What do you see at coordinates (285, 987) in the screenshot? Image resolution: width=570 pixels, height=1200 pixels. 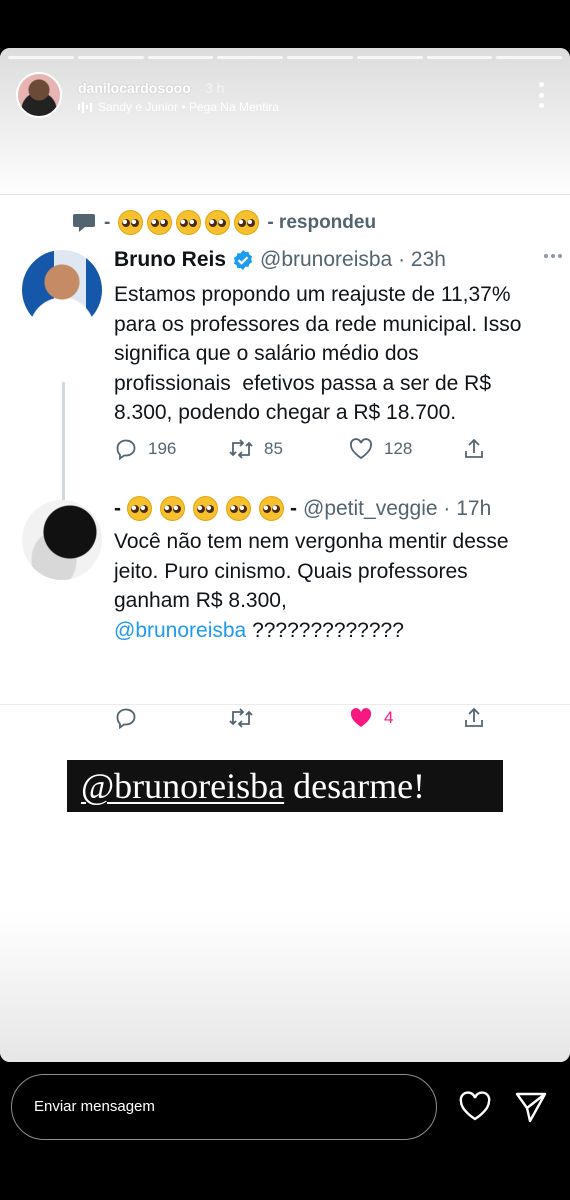 I see `story-bottom-gradient` at bounding box center [285, 987].